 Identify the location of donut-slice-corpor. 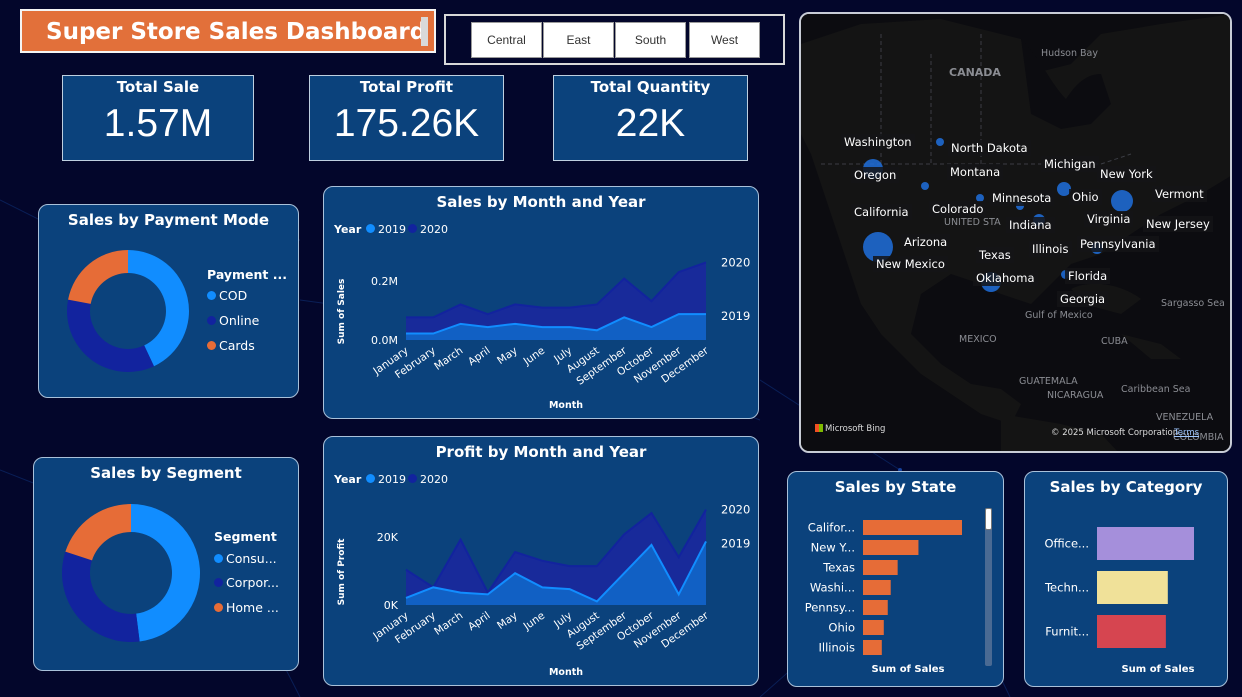
(100, 596).